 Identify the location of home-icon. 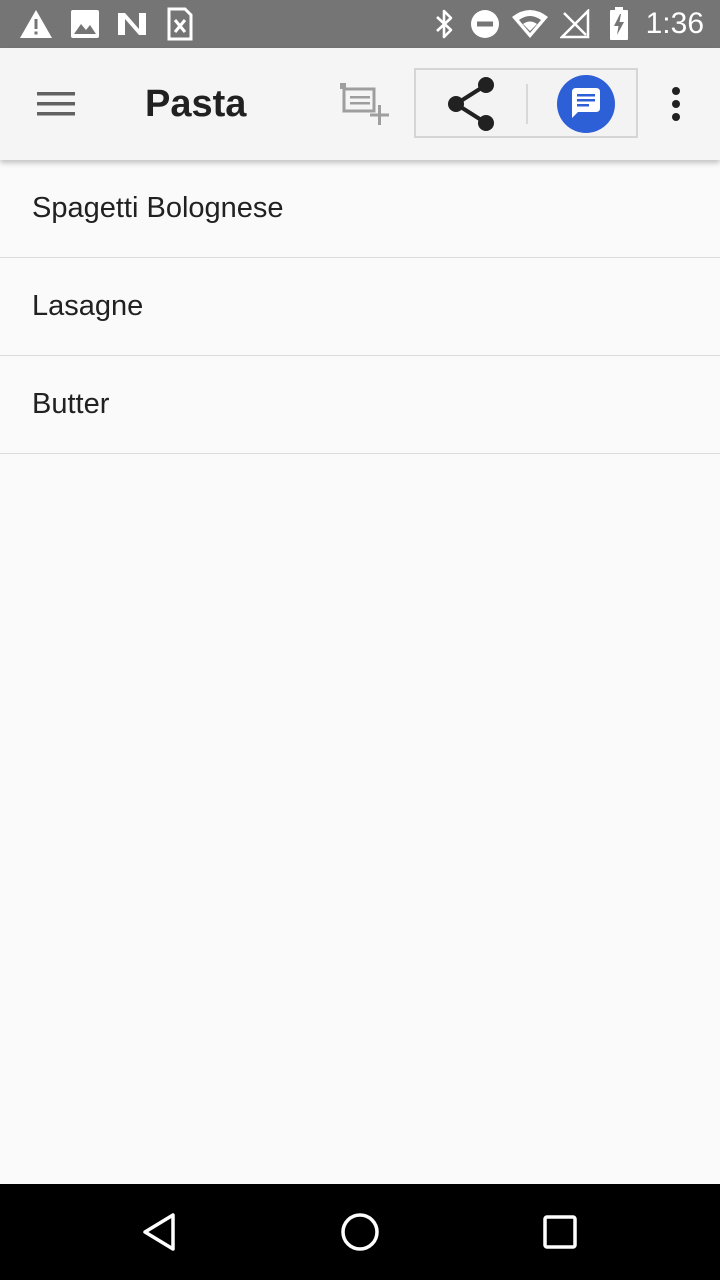
(360, 1232).